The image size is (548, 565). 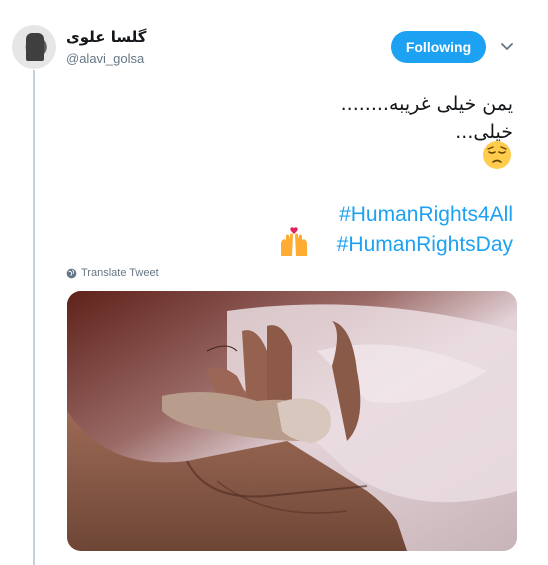 What do you see at coordinates (497, 155) in the screenshot?
I see `pensive-face-icon` at bounding box center [497, 155].